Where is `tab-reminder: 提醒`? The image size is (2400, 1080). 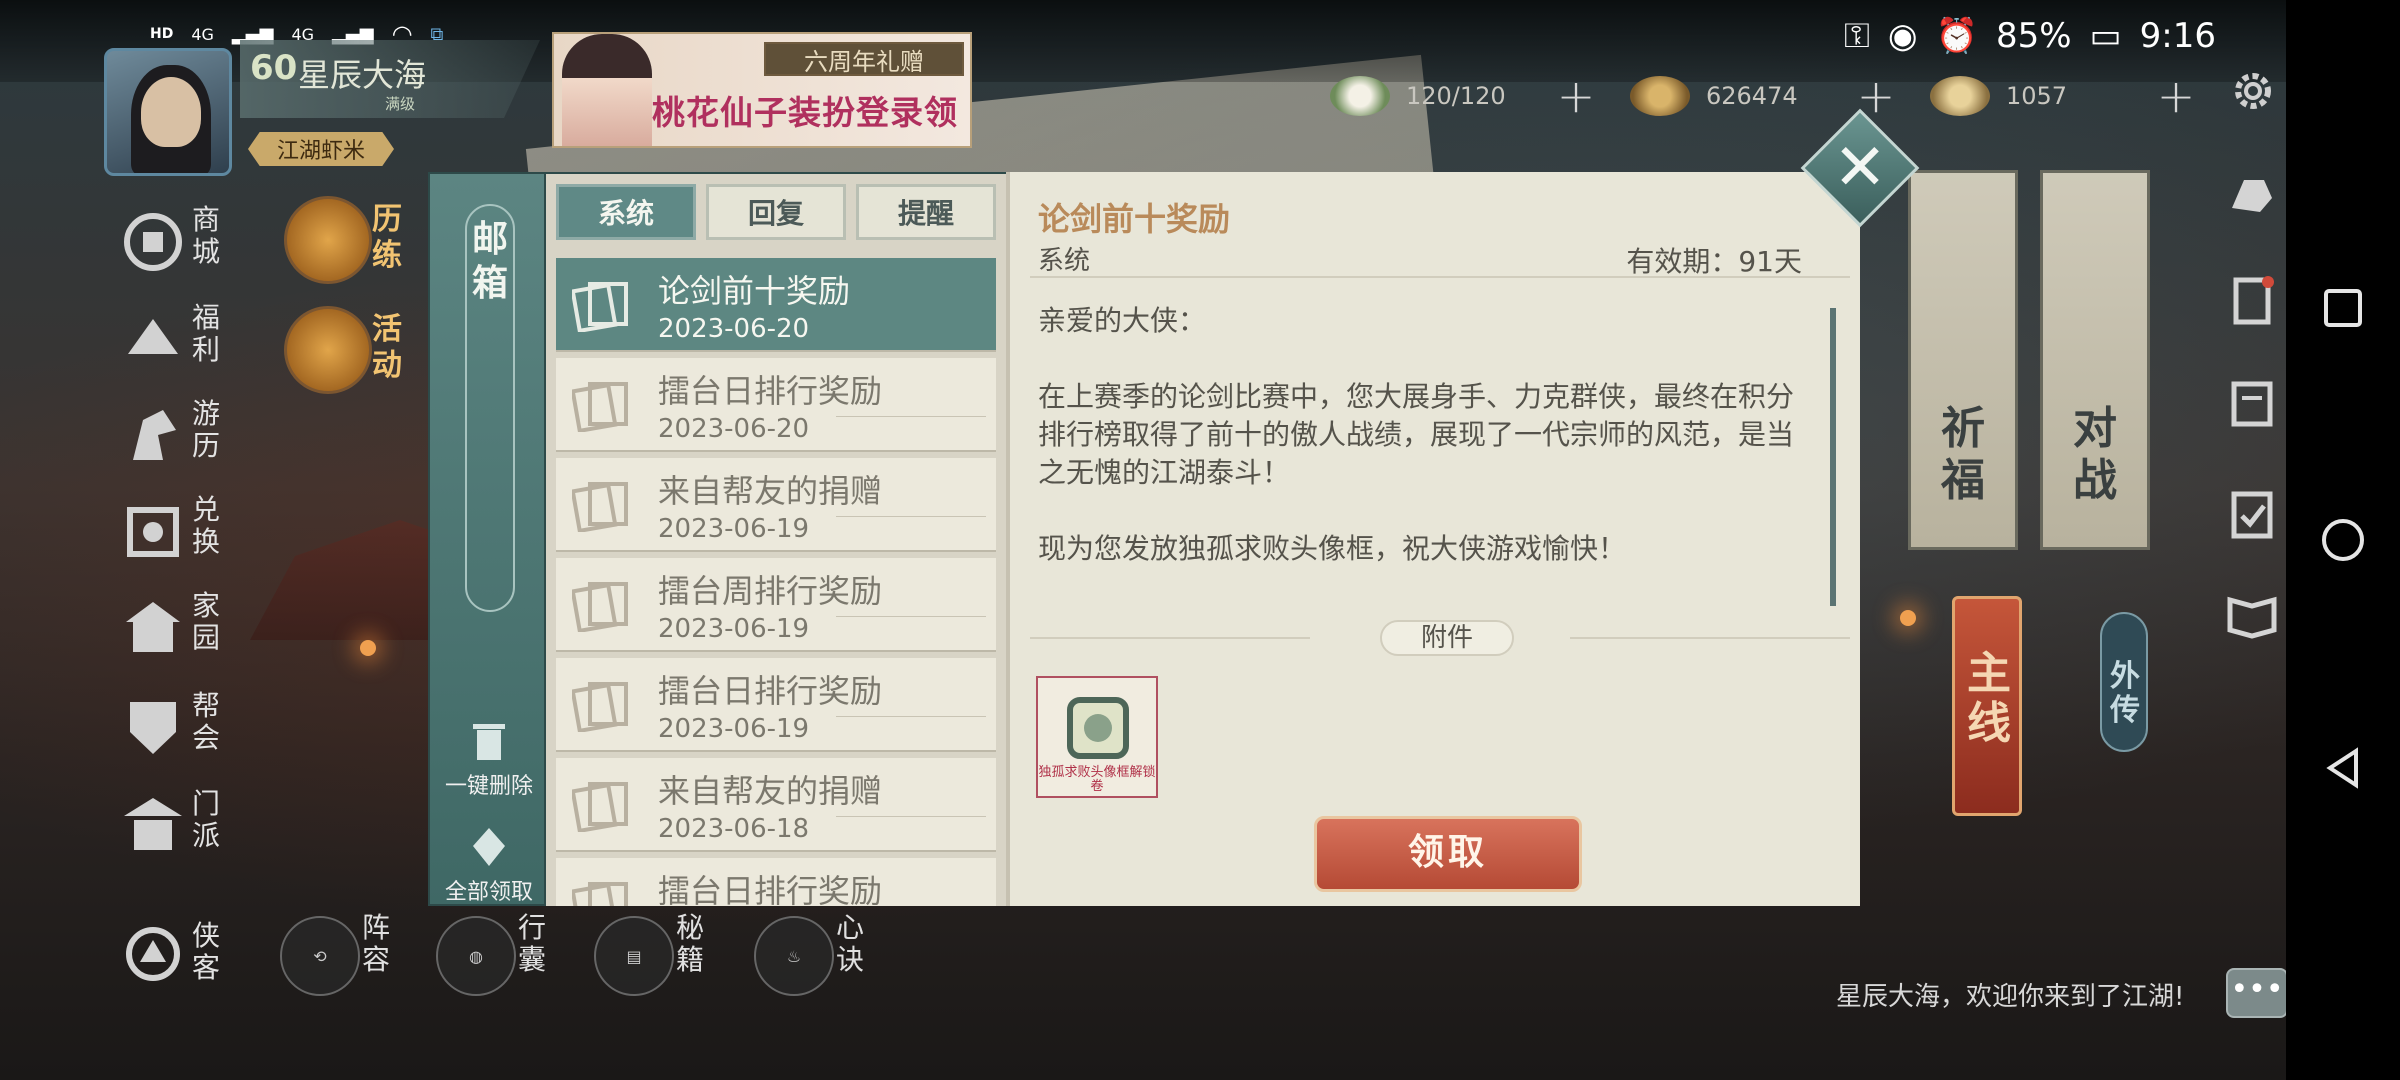
tab-reminder: 提醒 is located at coordinates (926, 212).